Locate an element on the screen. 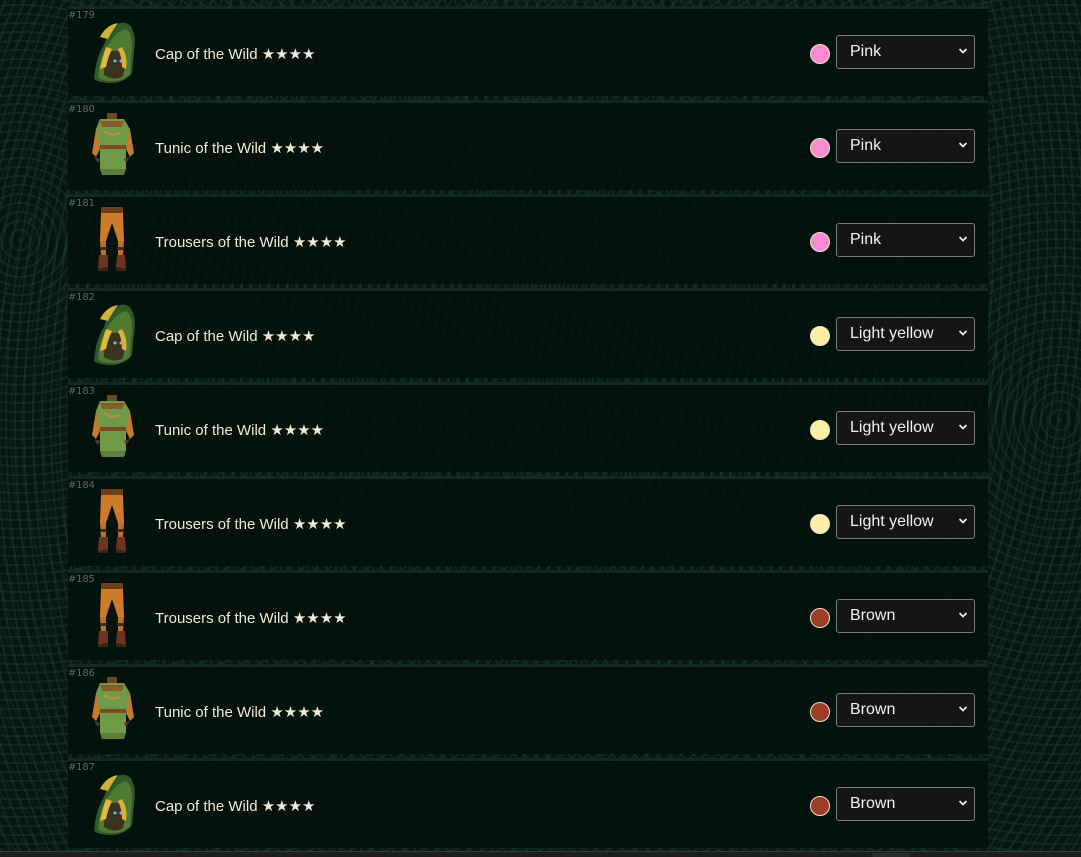 Image resolution: width=1081 pixels, height=857 pixels. list-item: #183 Tunic of the Wild ★★★★ Light yellow is located at coordinates (528, 427).